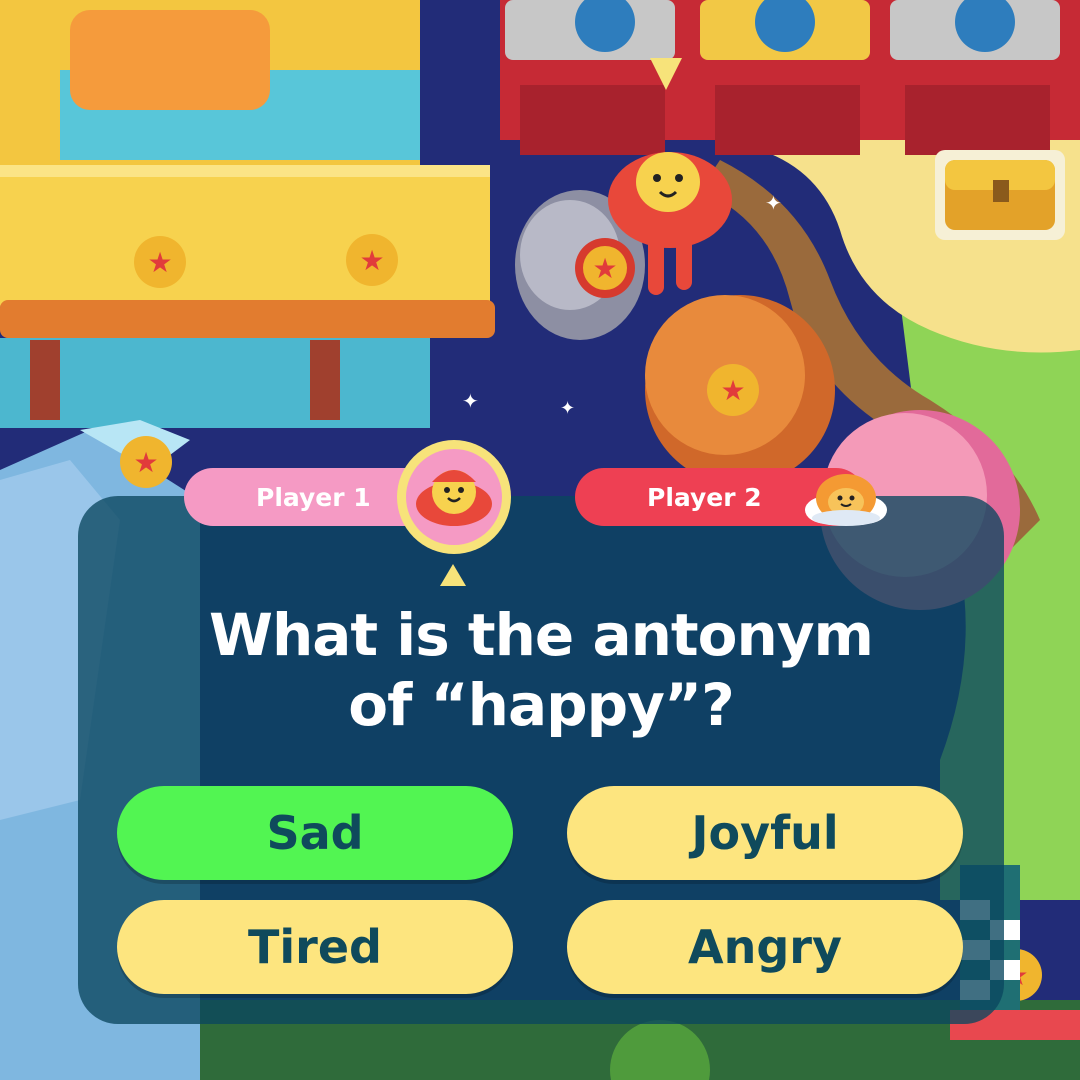 This screenshot has width=1080, height=1080. What do you see at coordinates (541, 635) in the screenshot?
I see `question-line-1: What is the antonym` at bounding box center [541, 635].